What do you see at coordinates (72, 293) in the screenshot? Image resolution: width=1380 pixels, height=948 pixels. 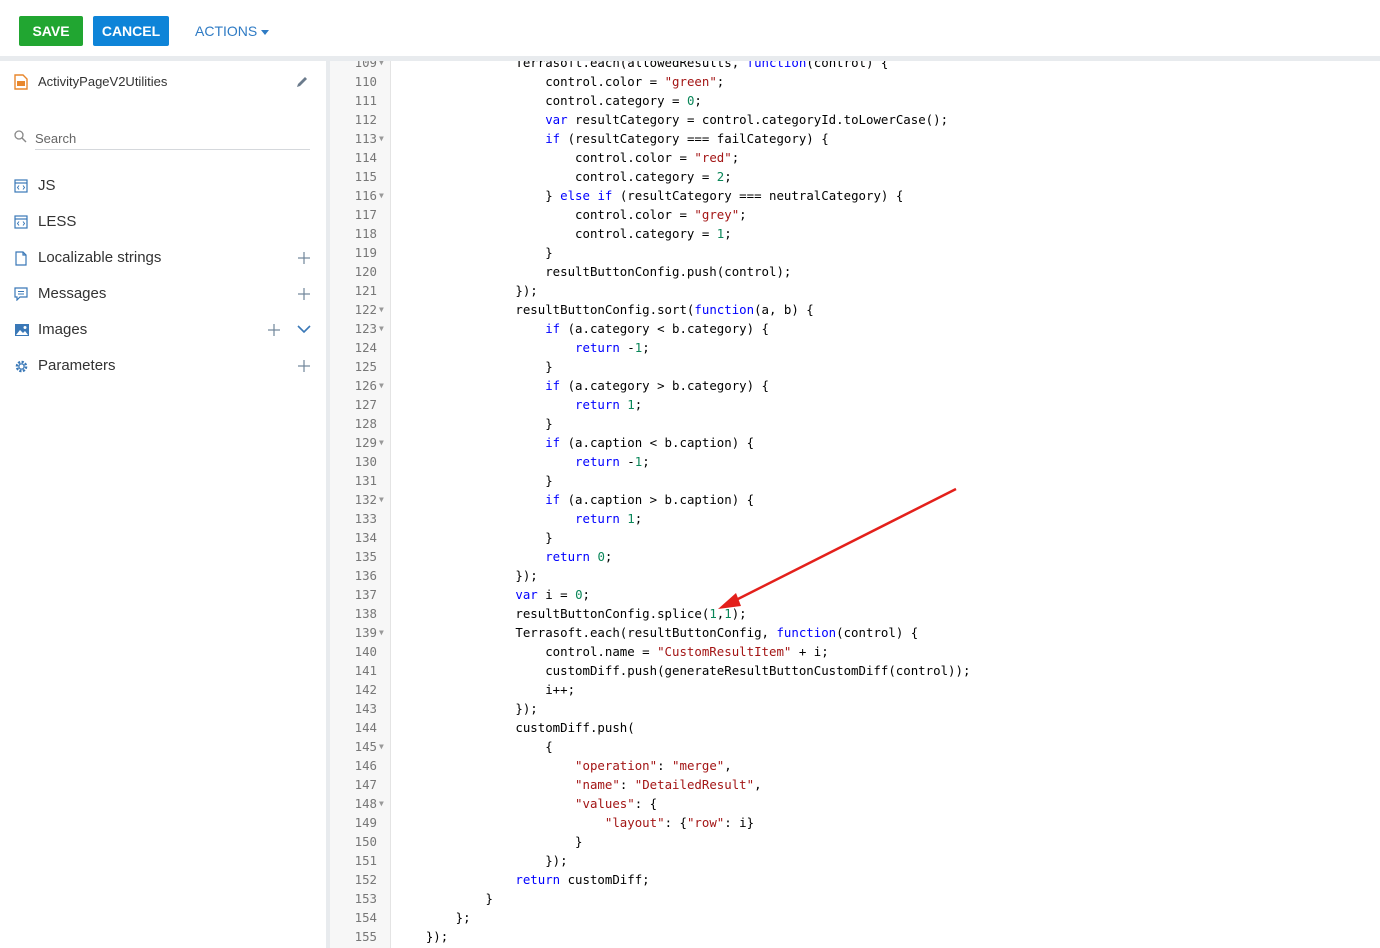 I see `sidebar-item-label: Messages` at bounding box center [72, 293].